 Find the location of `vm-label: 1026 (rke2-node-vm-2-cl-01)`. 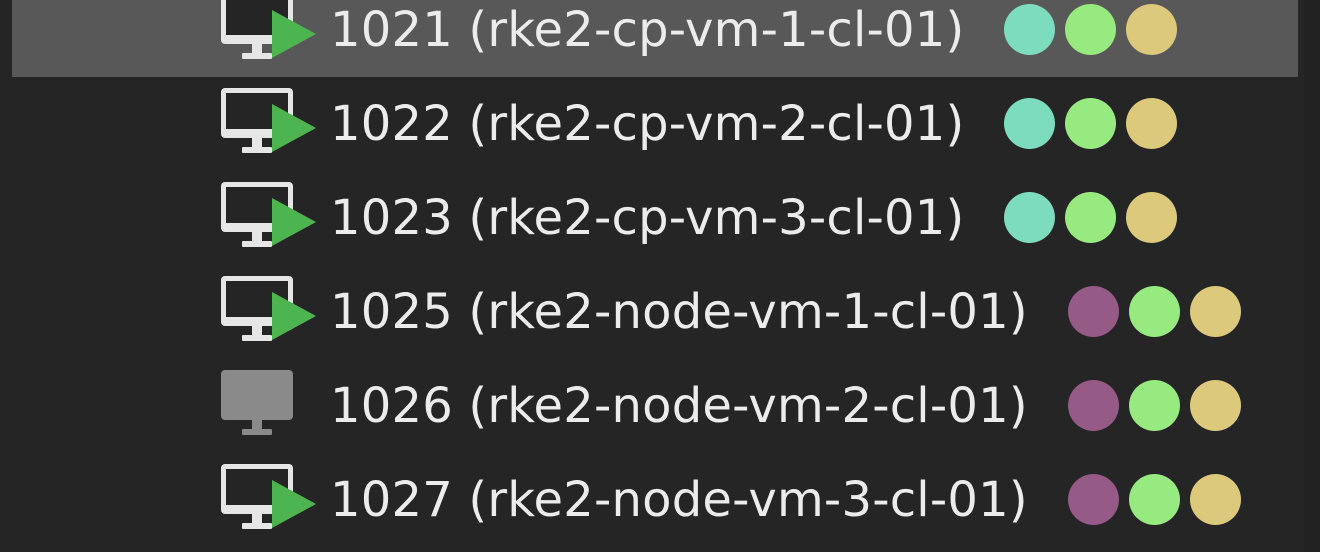

vm-label: 1026 (rke2-node-vm-2-cl-01) is located at coordinates (679, 406).